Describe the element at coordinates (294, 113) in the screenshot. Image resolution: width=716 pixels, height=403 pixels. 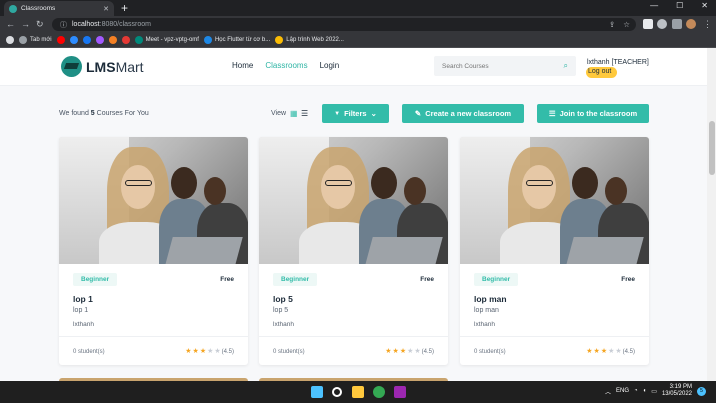
I see `grid-view-icon: ▦` at that location.